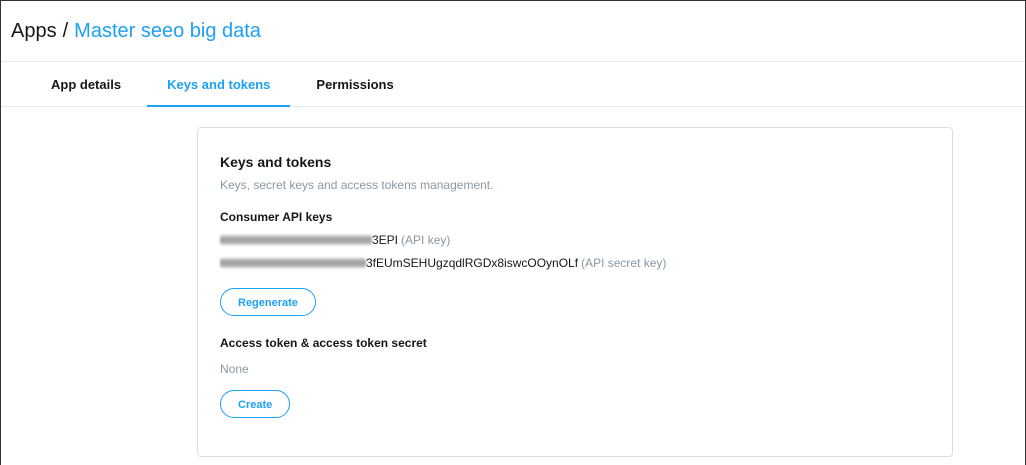 This screenshot has width=1026, height=465. I want to click on regenerate-button: Regenerate, so click(268, 302).